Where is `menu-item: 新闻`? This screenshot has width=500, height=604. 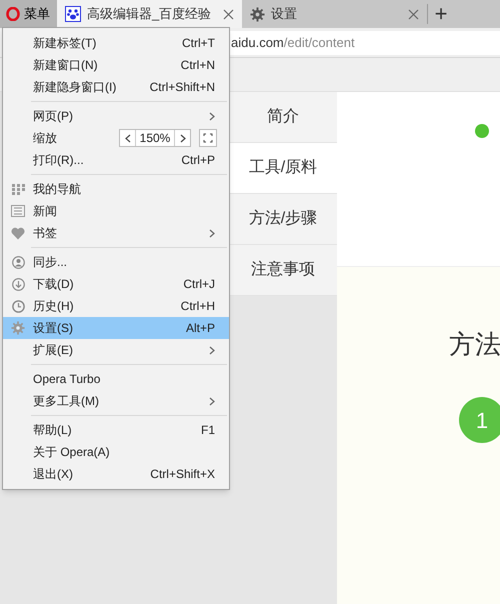
menu-item: 新闻 is located at coordinates (116, 211).